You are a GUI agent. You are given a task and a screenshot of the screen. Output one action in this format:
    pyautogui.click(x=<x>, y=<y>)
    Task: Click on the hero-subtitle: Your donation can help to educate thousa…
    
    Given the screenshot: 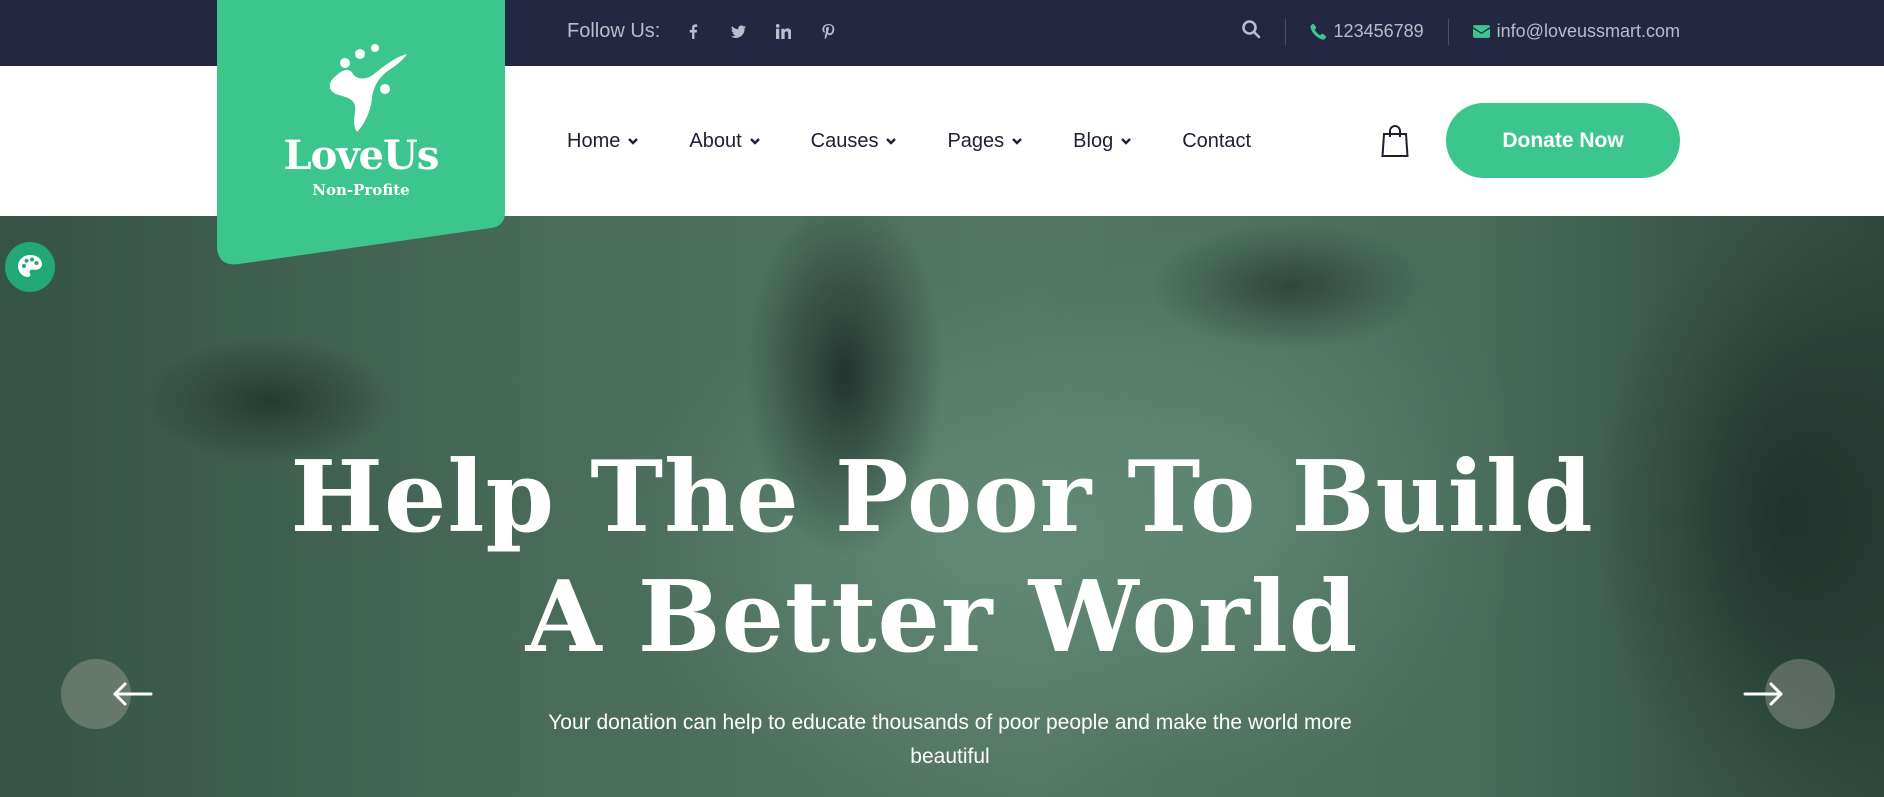 What is the action you would take?
    pyautogui.click(x=950, y=739)
    